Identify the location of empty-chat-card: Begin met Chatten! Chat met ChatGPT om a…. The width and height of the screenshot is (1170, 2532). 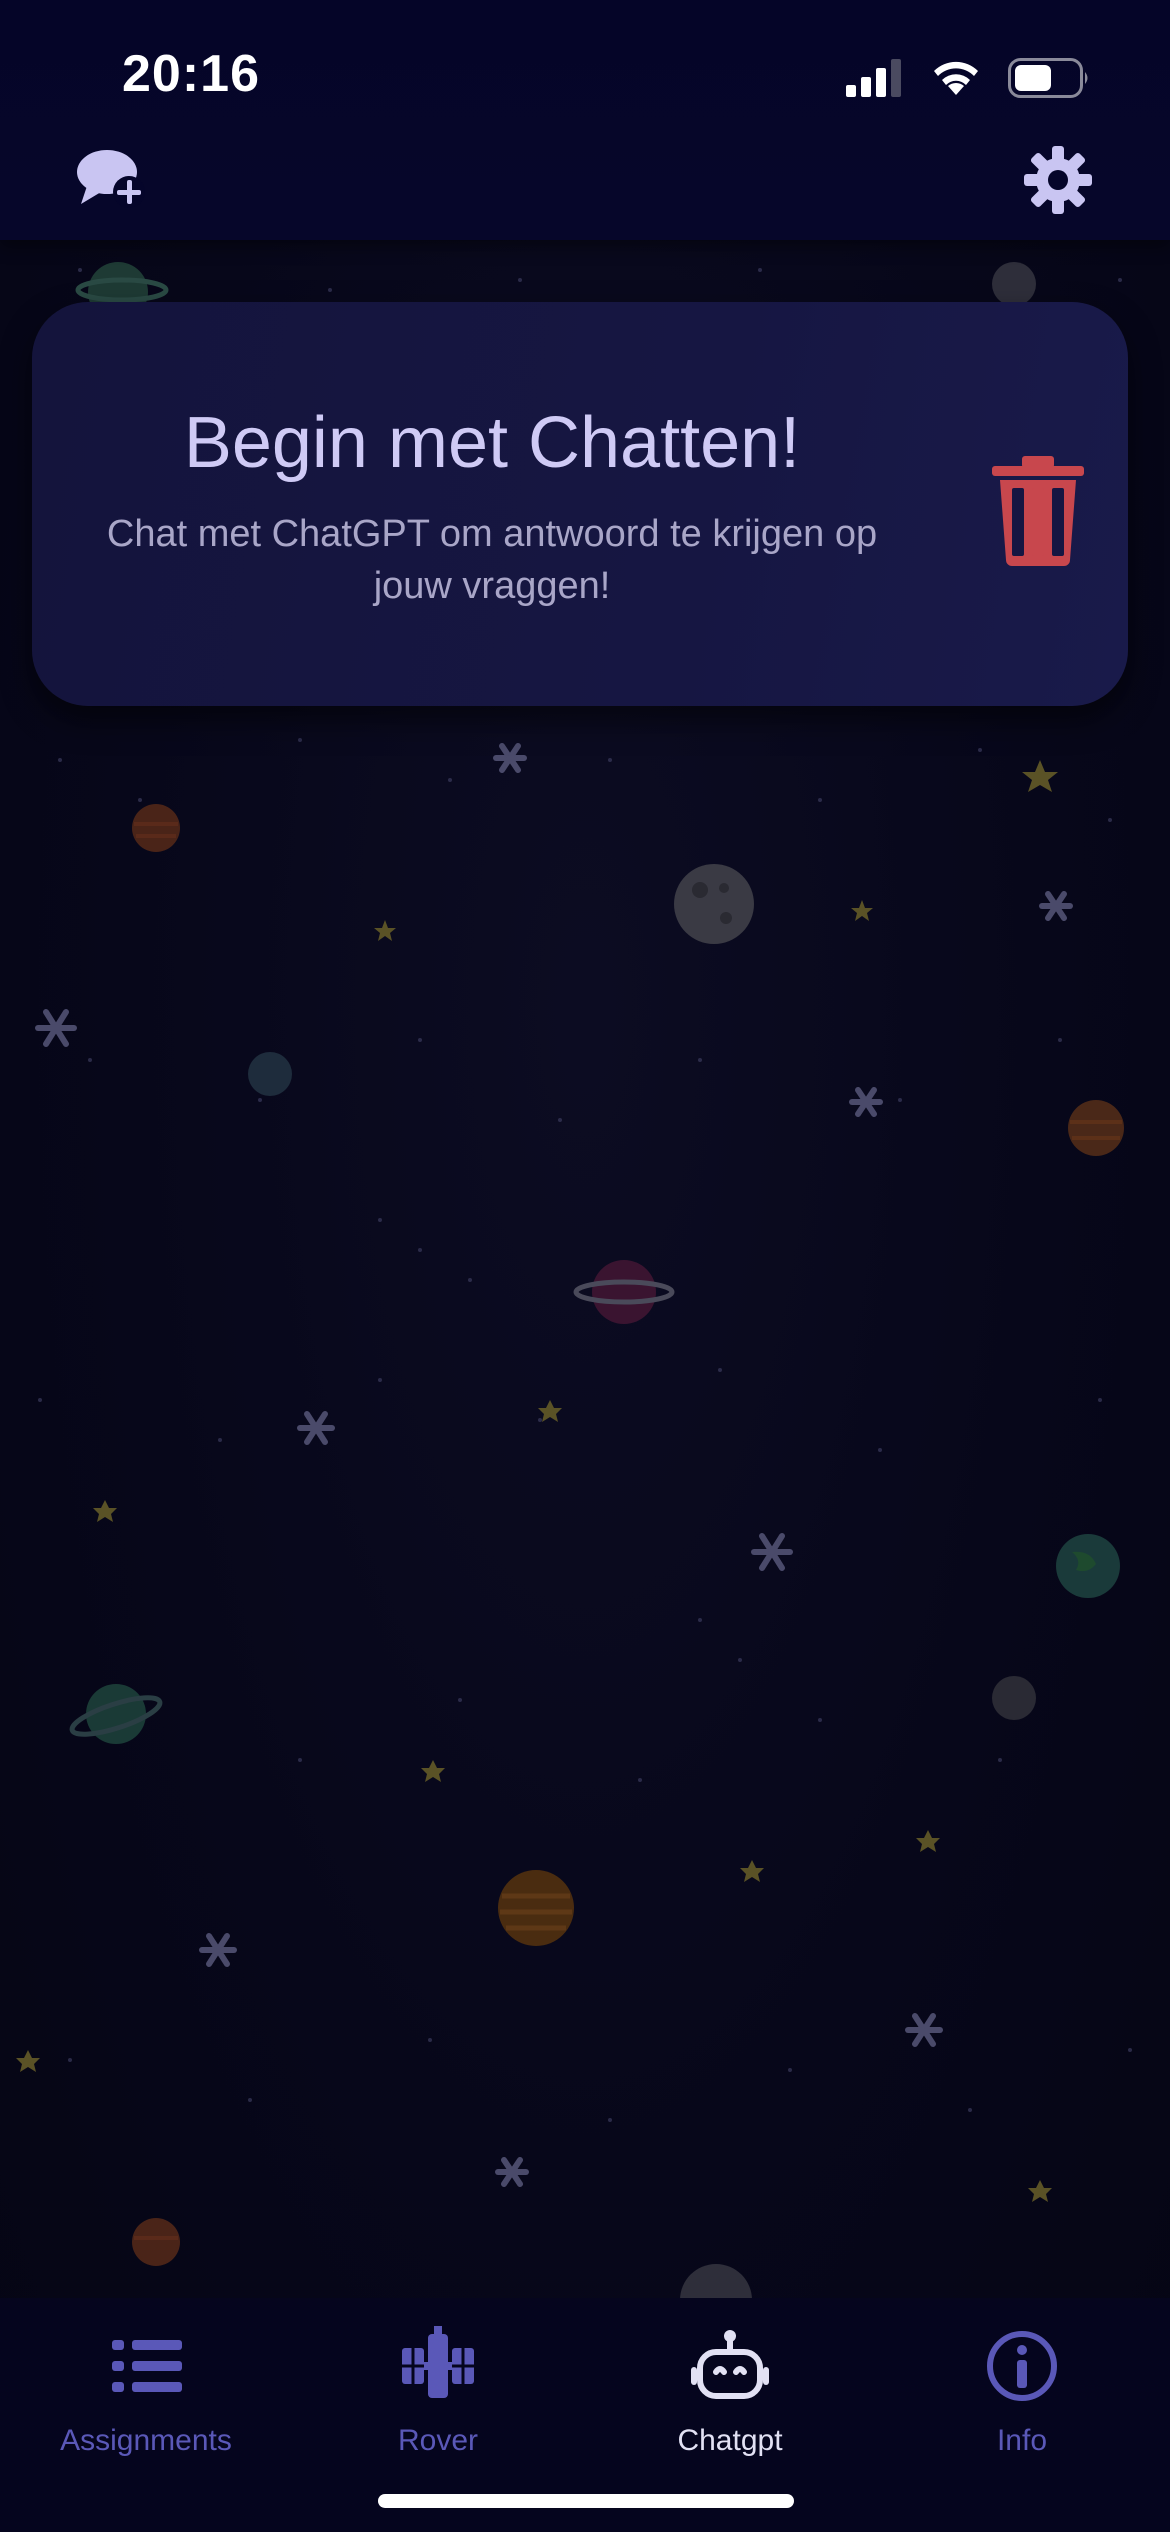
(580, 504).